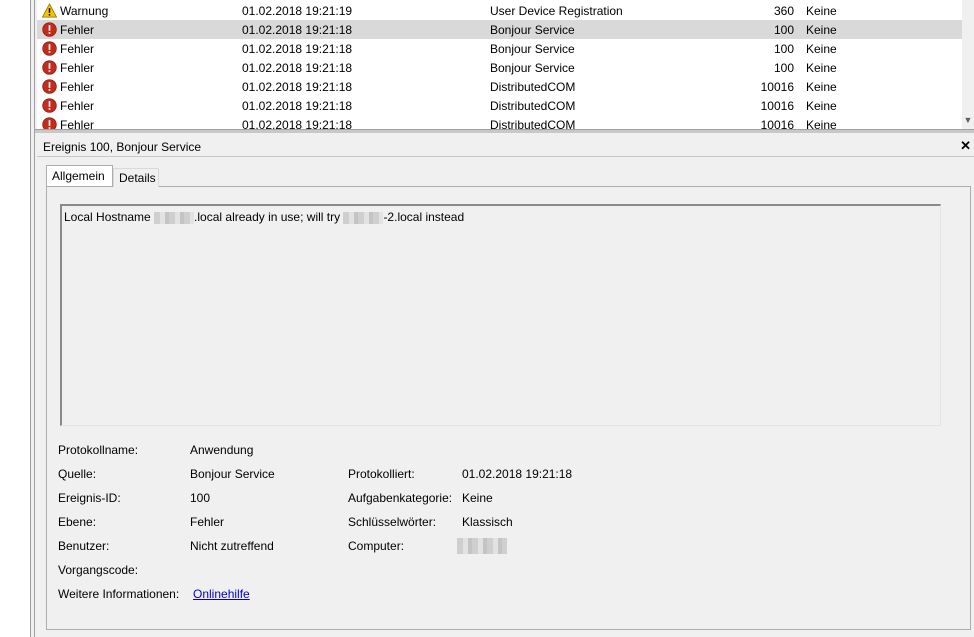 The height and width of the screenshot is (637, 974). Describe the element at coordinates (98, 570) in the screenshot. I see `opcode-label: Vorgangscode:` at that location.